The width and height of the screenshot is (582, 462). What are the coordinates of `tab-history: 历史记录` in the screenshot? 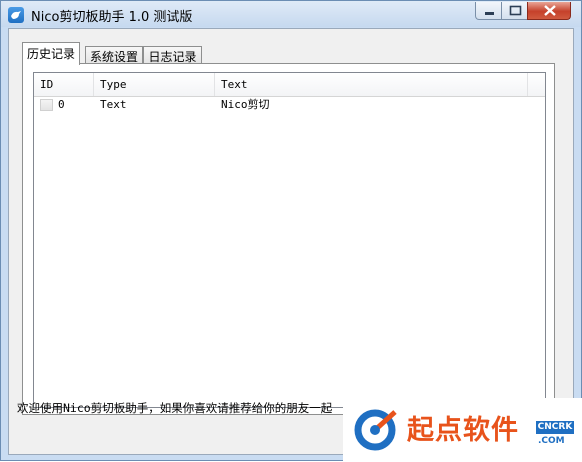 It's located at (51, 53).